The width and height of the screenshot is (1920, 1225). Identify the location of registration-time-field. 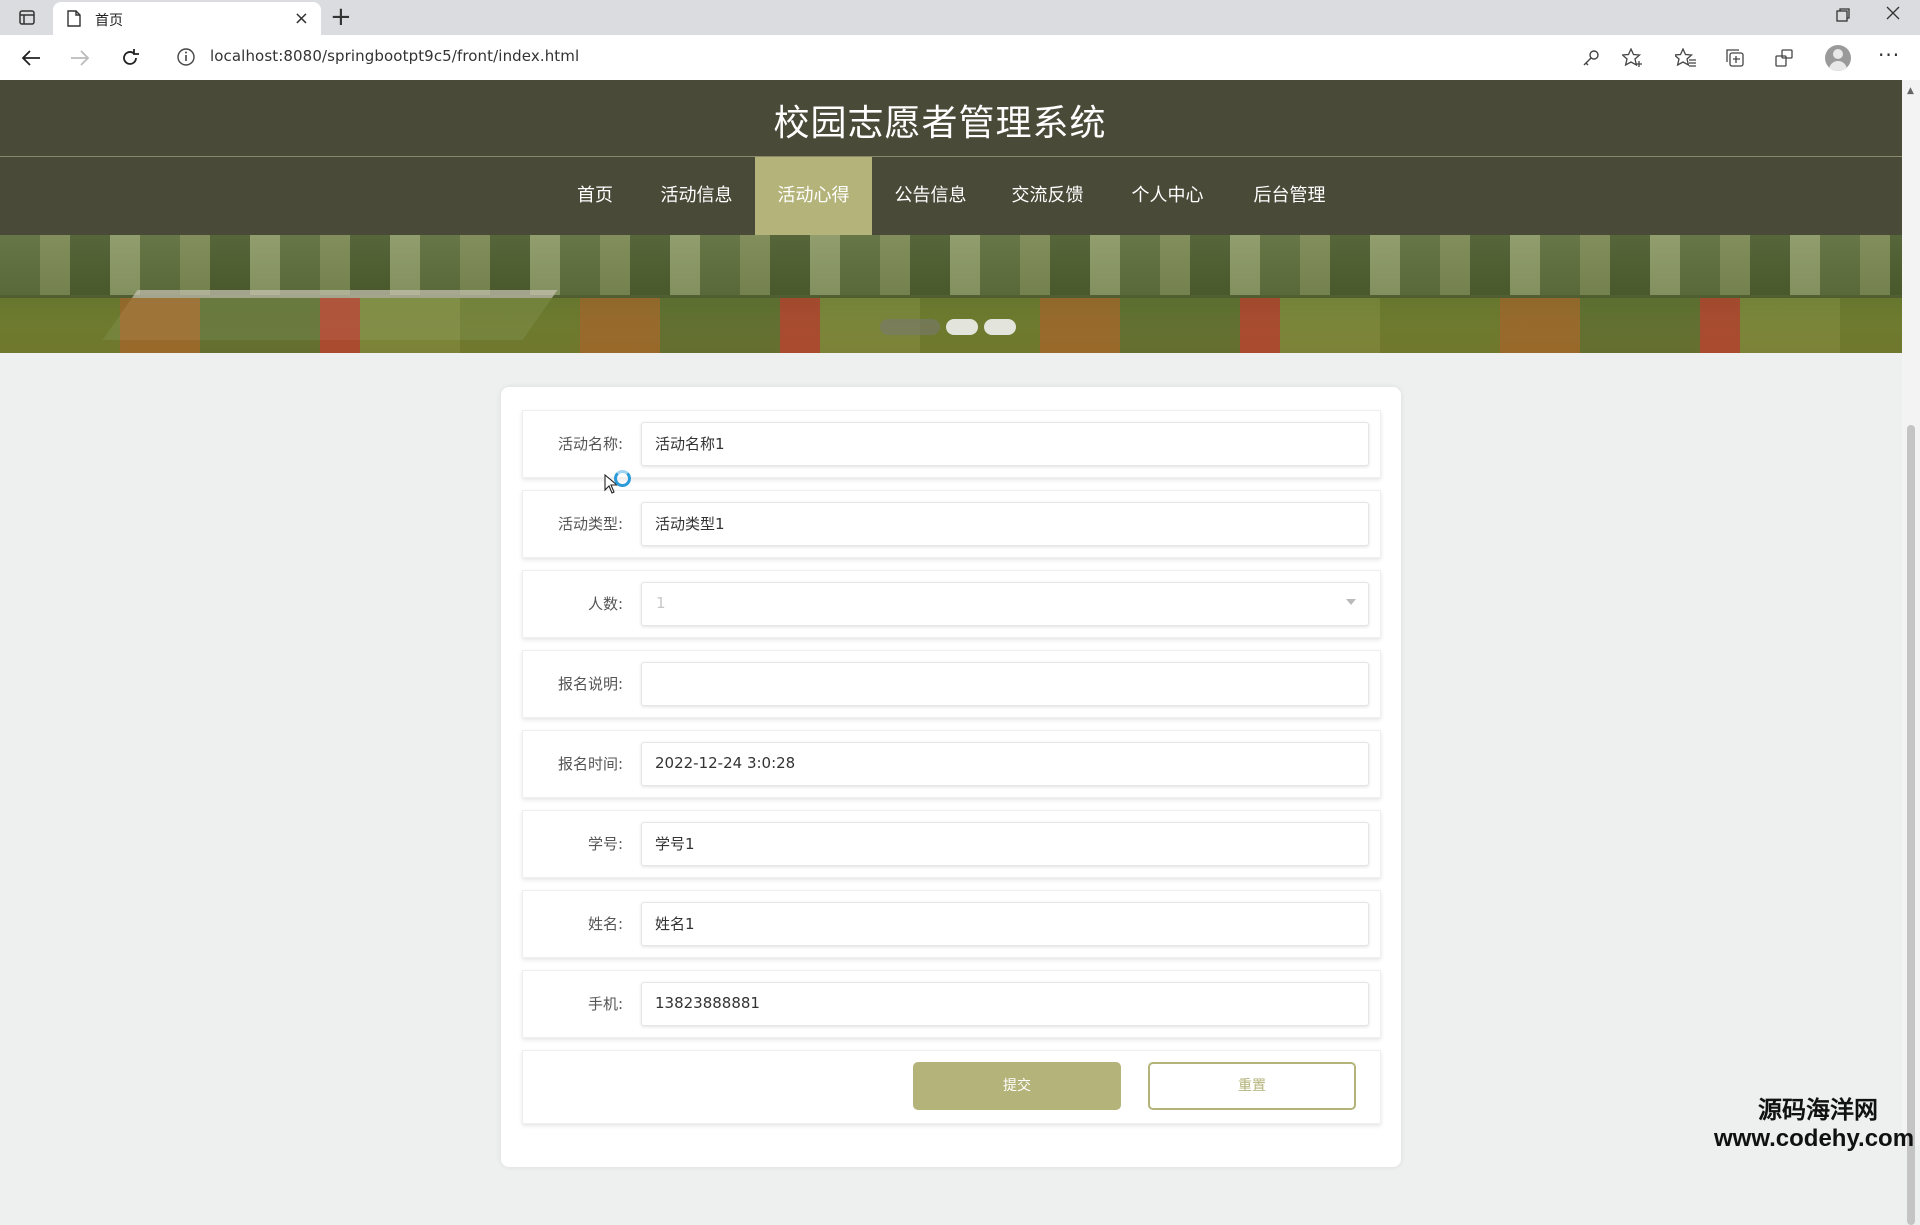
(1005, 764).